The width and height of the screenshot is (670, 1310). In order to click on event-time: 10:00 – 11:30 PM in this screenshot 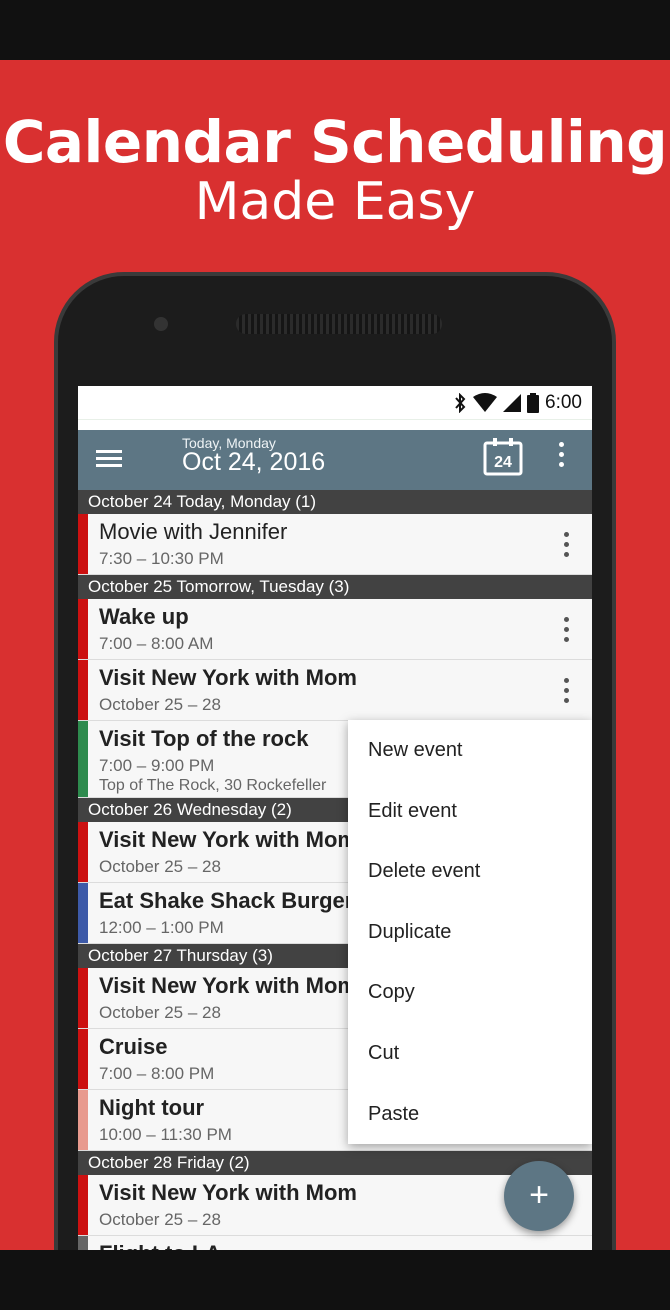, I will do `click(165, 1134)`.